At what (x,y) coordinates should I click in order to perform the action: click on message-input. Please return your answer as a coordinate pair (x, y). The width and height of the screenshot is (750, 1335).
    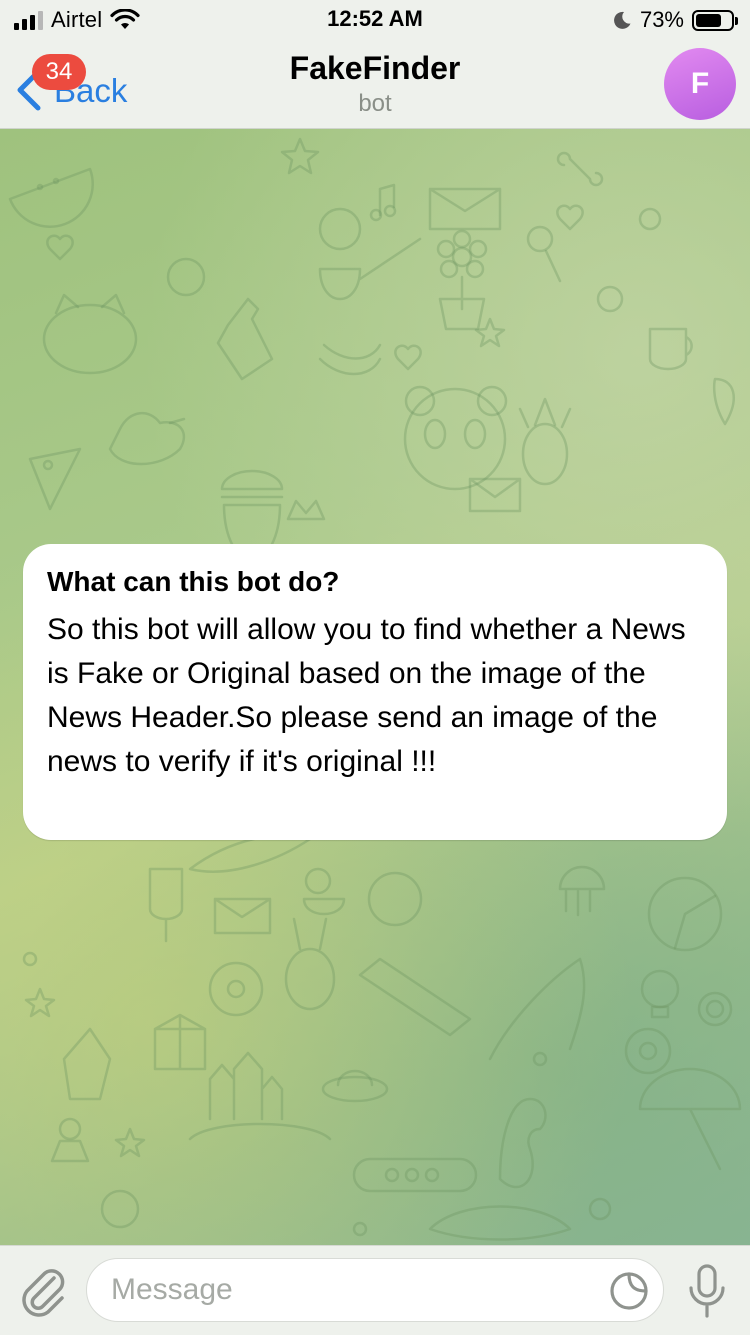
    Looking at the image, I should click on (375, 1290).